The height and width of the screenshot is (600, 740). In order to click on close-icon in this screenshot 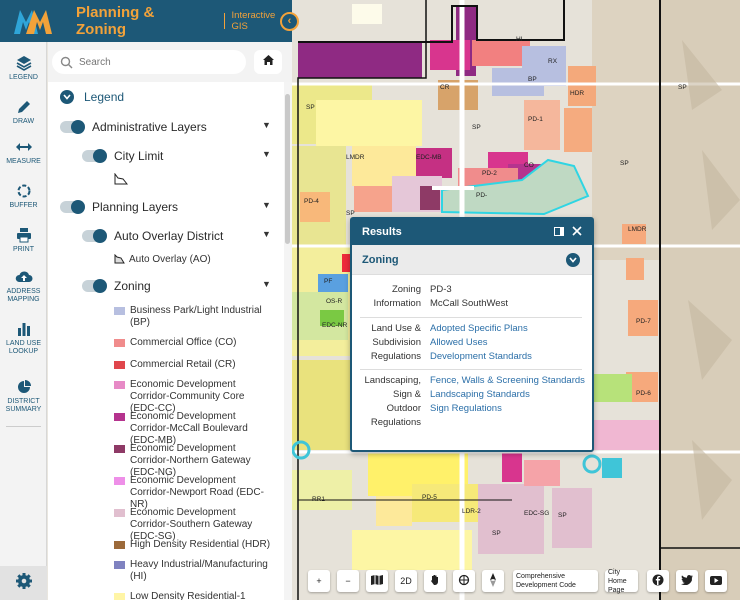, I will do `click(577, 232)`.